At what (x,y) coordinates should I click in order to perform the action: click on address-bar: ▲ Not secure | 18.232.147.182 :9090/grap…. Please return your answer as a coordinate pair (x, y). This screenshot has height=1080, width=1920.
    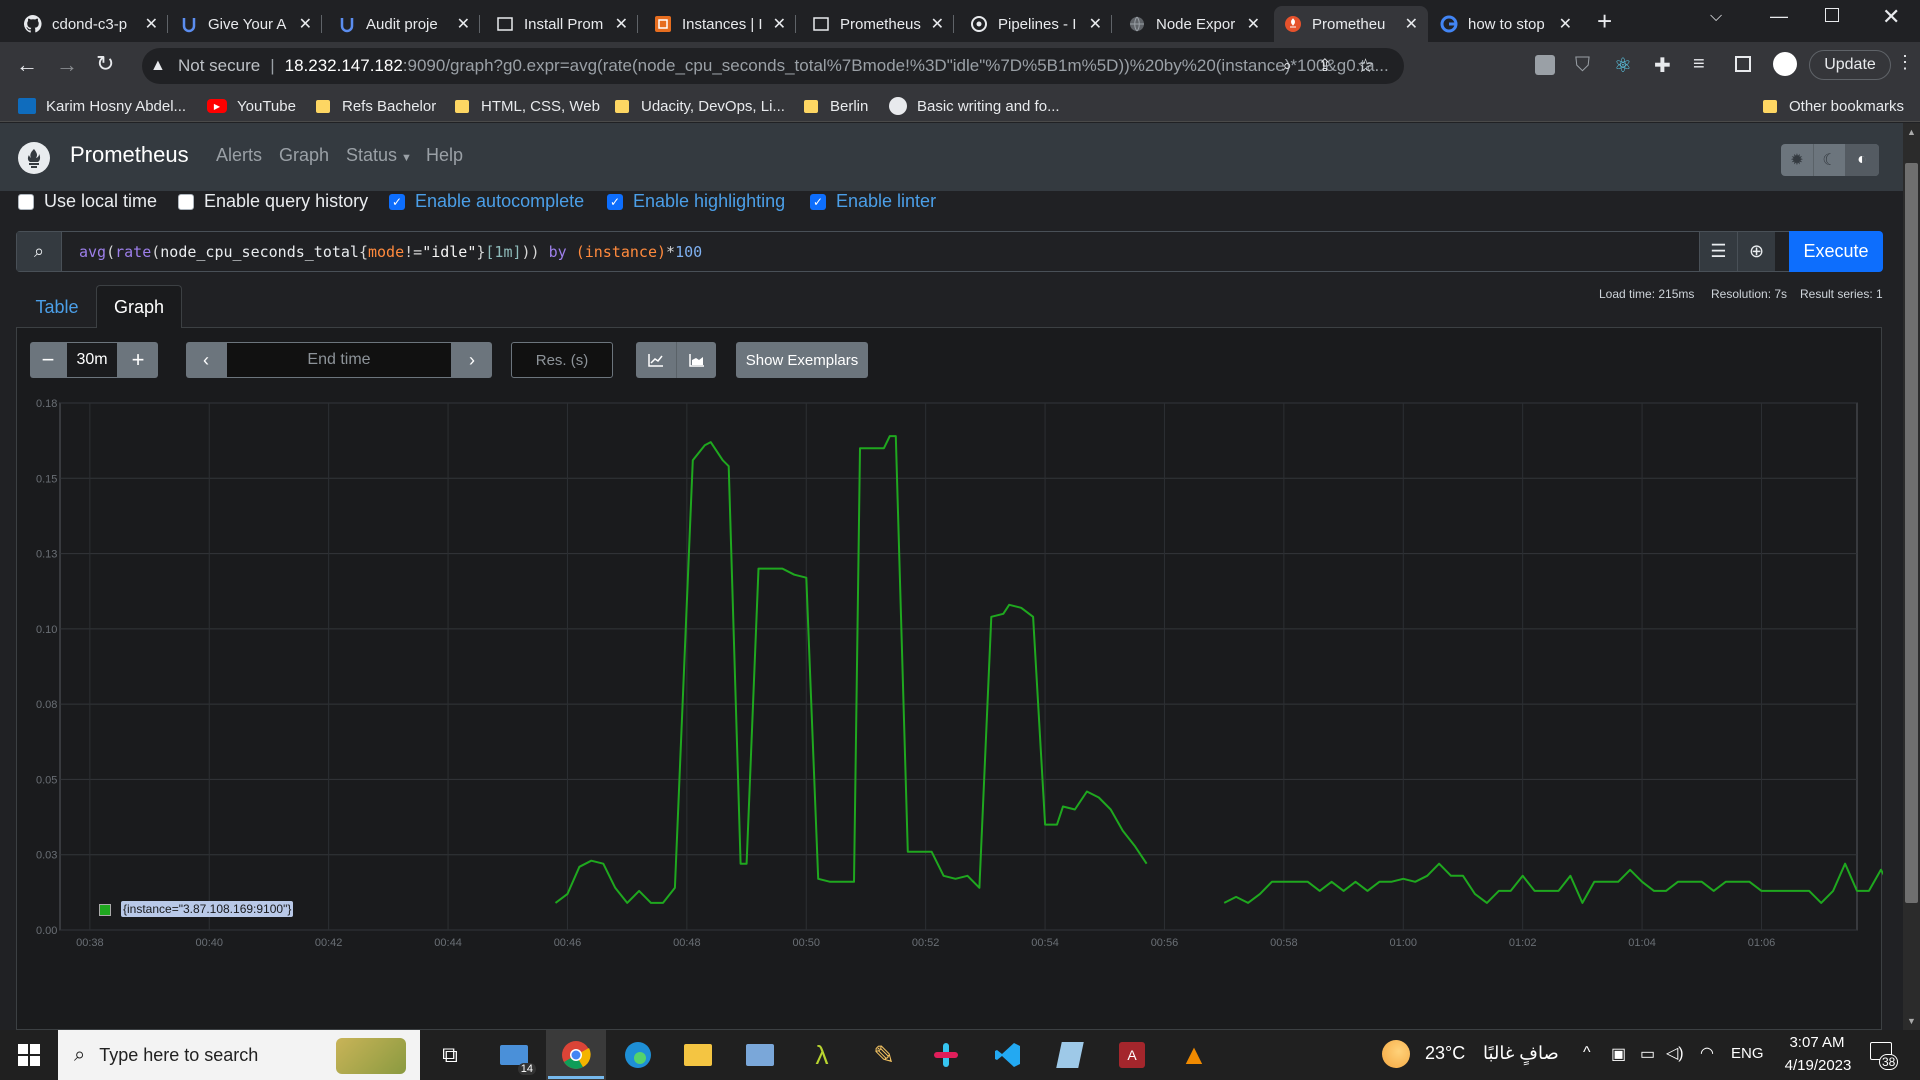
    Looking at the image, I should click on (773, 66).